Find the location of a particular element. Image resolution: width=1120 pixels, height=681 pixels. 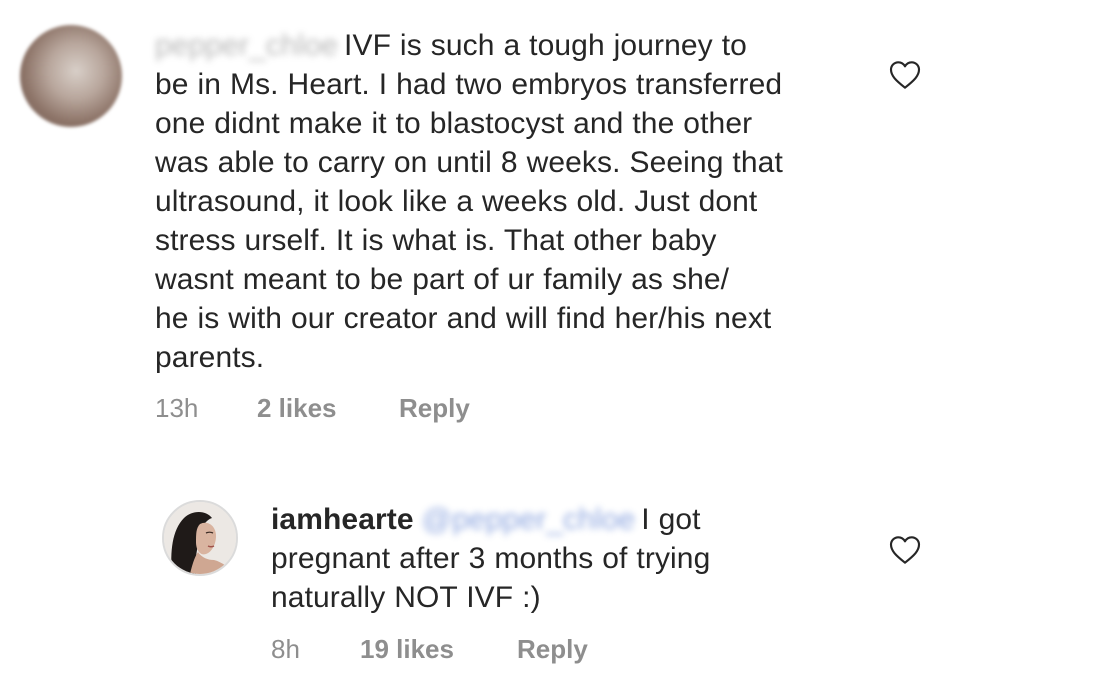

comment-text-line: pregnant after 3 months of trying is located at coordinates (491, 558).